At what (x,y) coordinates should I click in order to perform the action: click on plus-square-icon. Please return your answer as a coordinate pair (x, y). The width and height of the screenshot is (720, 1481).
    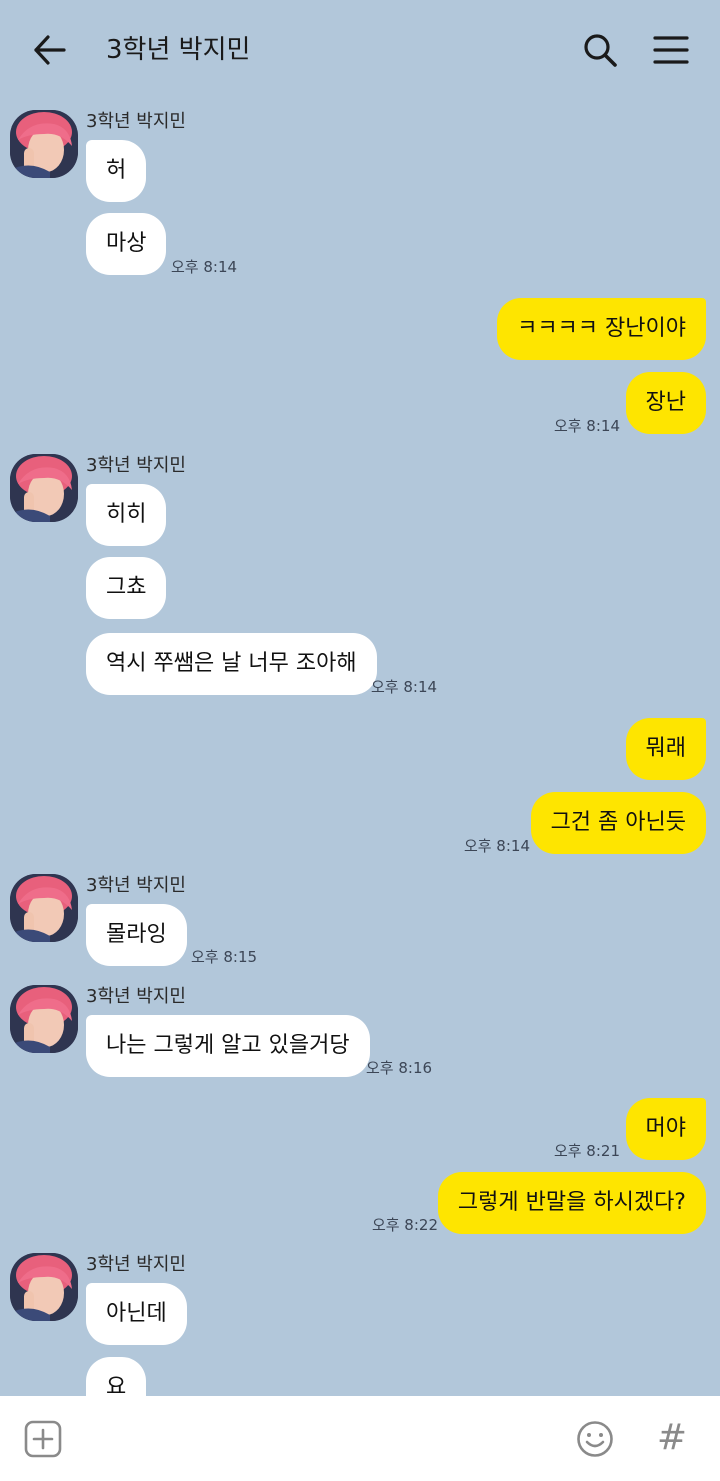
    Looking at the image, I should click on (43, 1439).